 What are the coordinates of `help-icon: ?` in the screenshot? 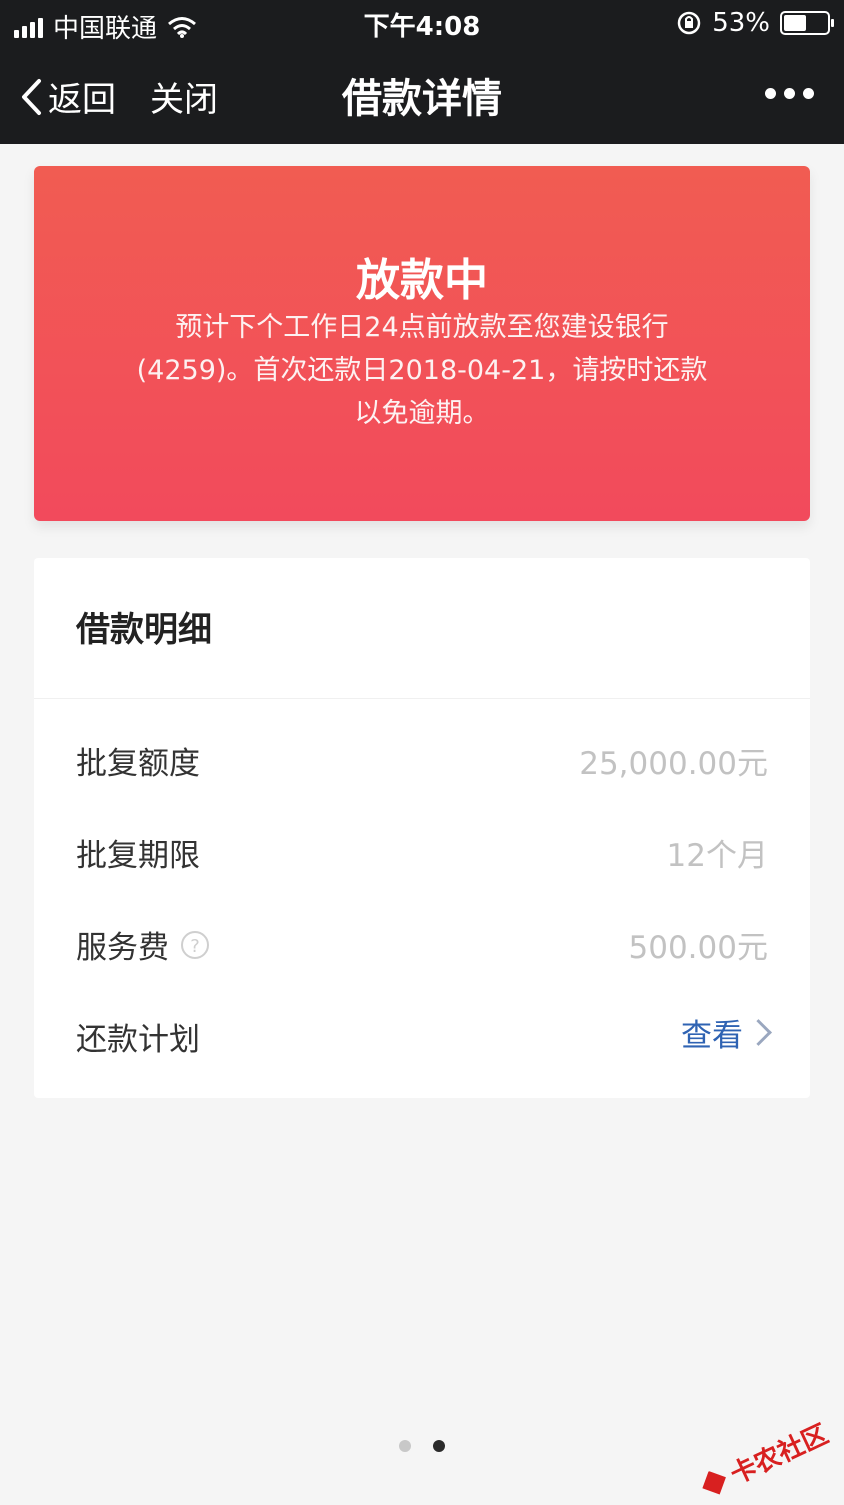 It's located at (195, 944).